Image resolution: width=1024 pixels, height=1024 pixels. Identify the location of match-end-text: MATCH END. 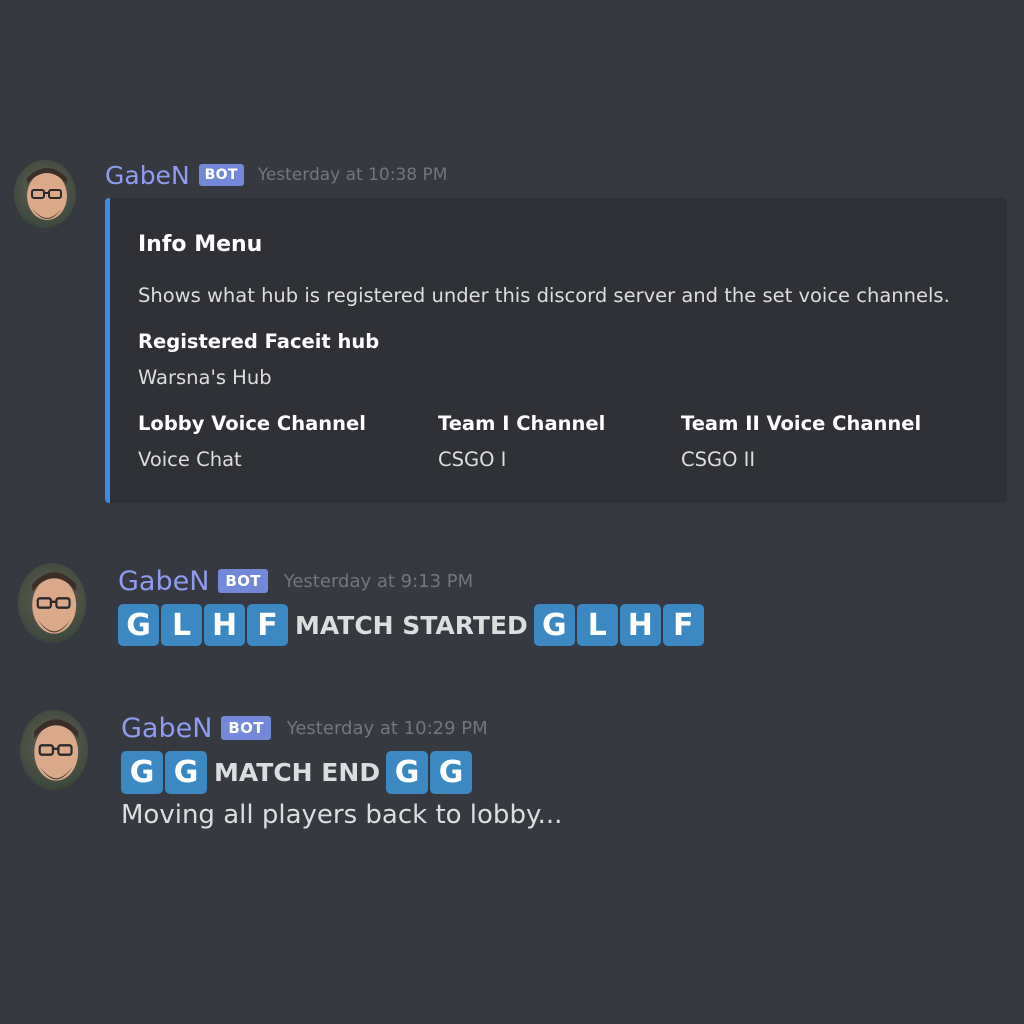
(297, 772).